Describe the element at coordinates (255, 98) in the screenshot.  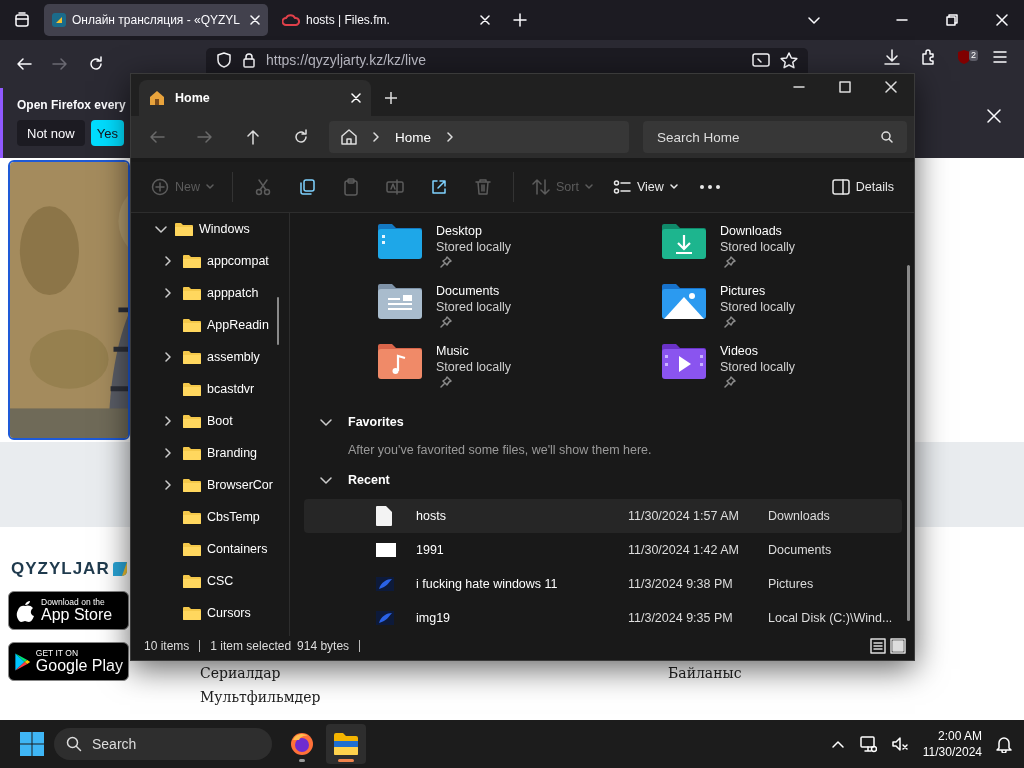
I see `explorer-tab: Home` at that location.